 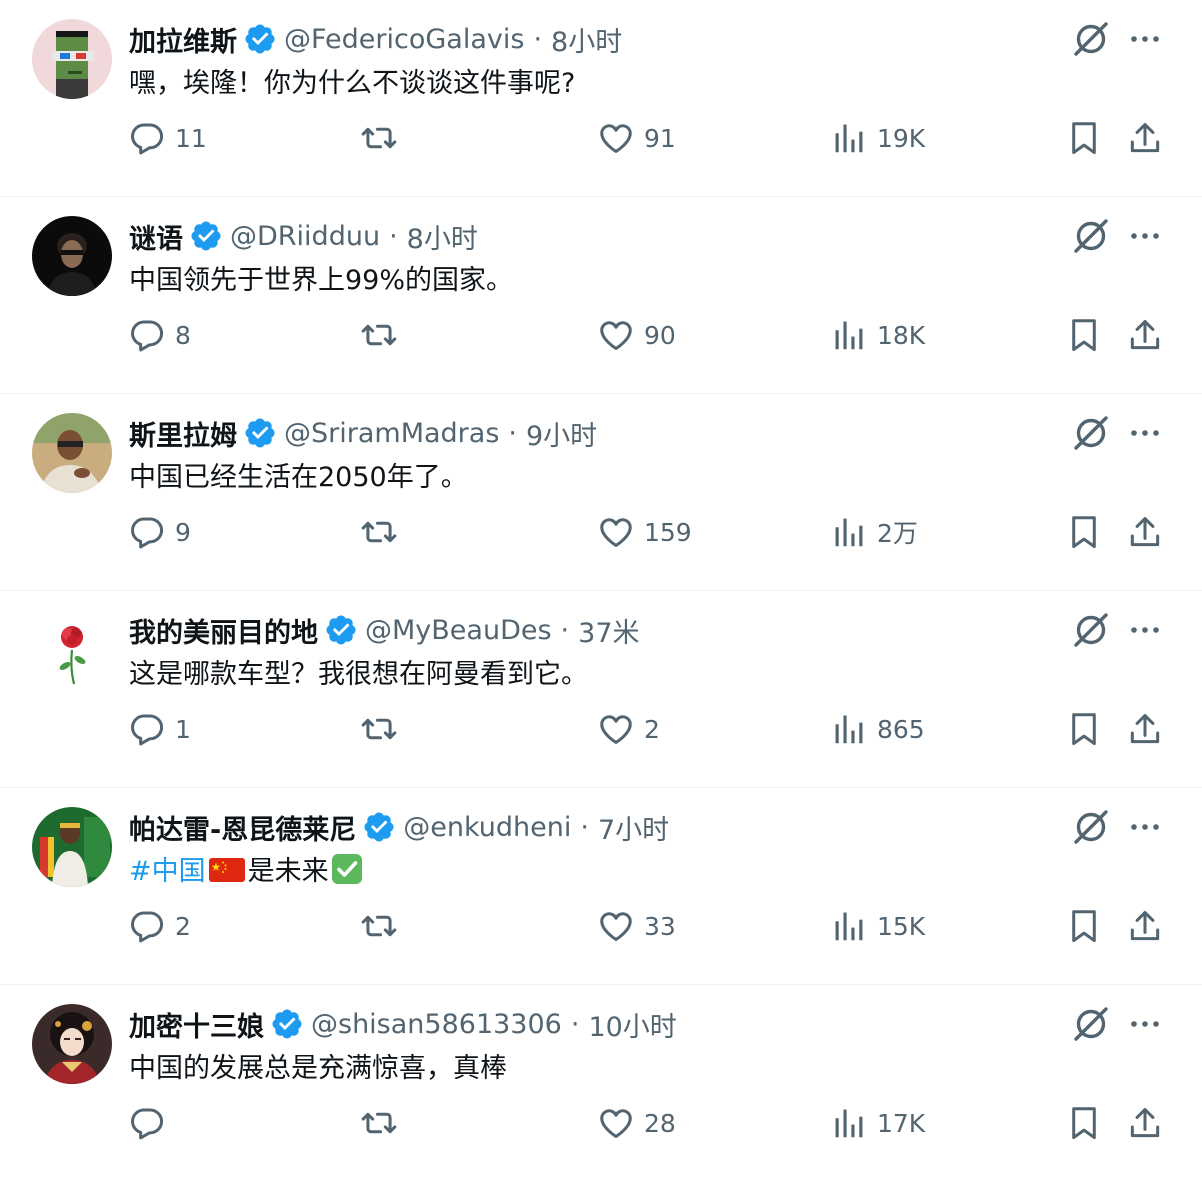 I want to click on views-button: 15K, so click(x=877, y=926).